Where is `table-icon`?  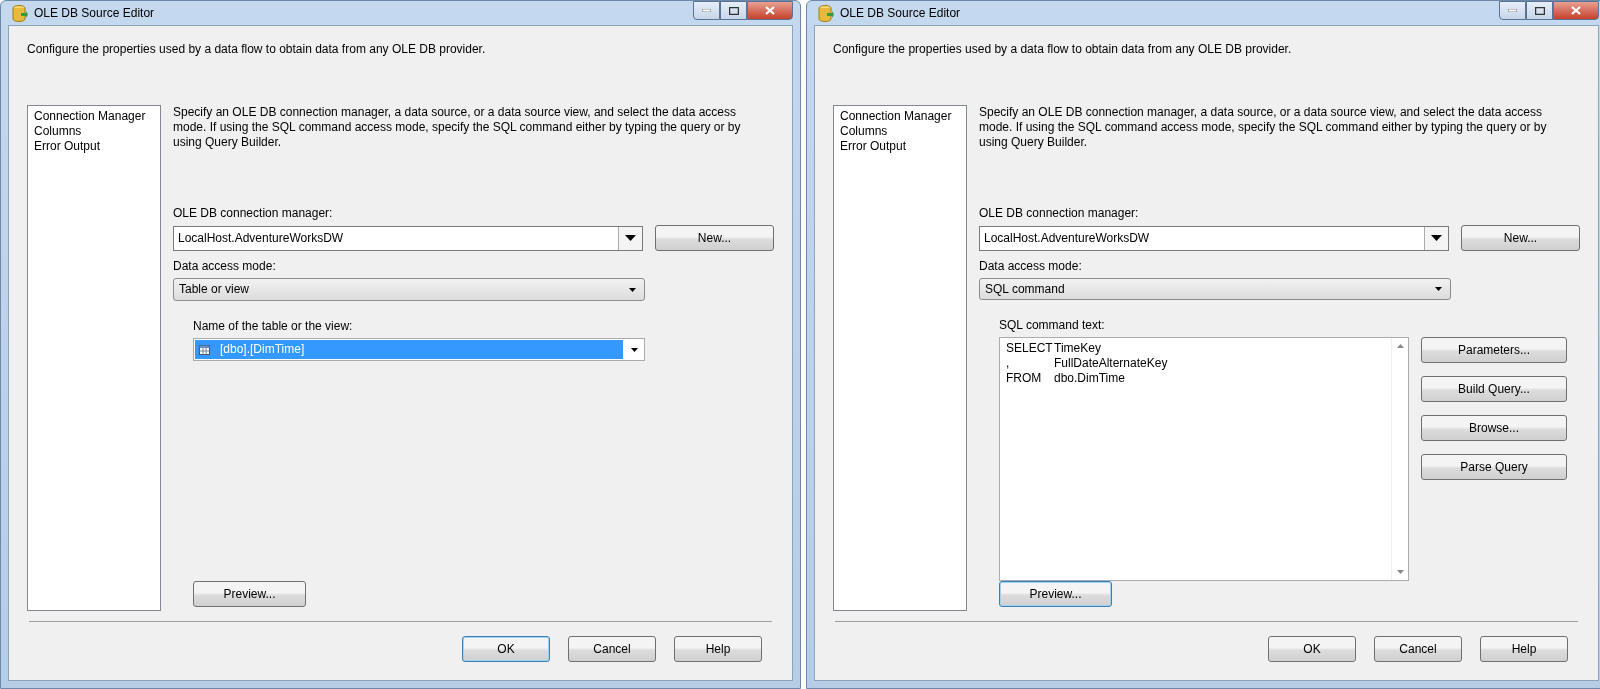 table-icon is located at coordinates (204, 349).